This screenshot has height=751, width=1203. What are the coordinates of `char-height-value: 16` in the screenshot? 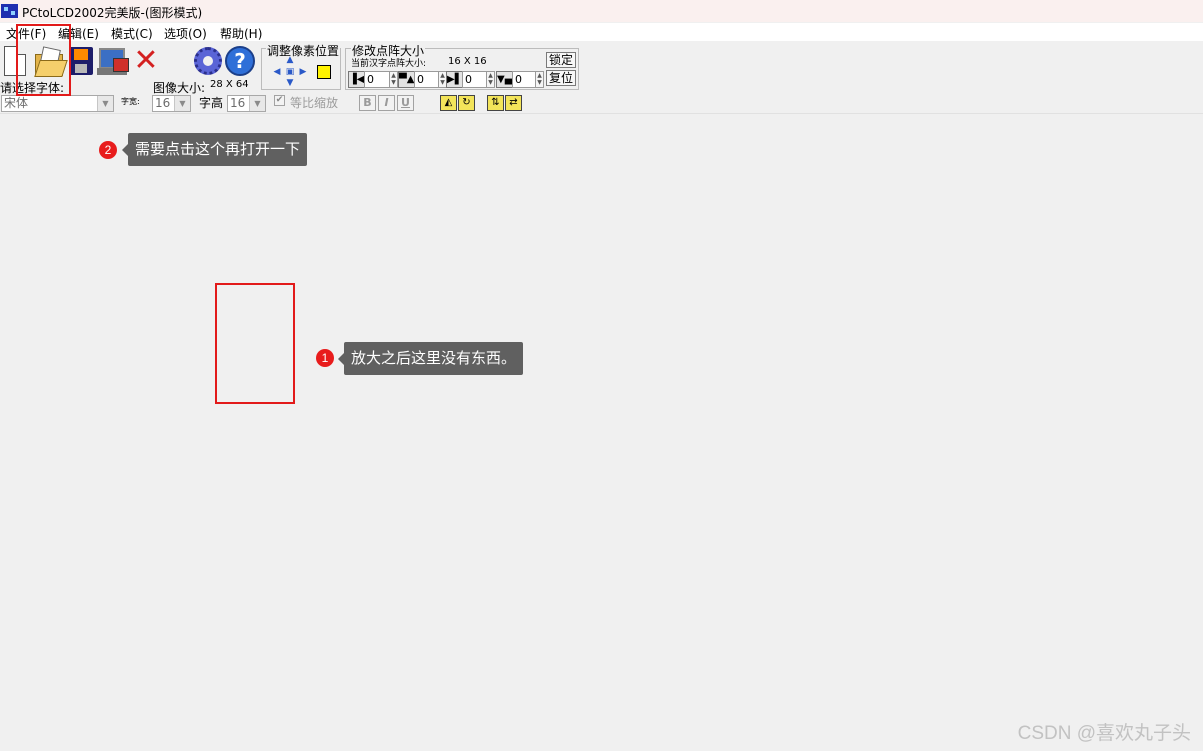 It's located at (238, 103).